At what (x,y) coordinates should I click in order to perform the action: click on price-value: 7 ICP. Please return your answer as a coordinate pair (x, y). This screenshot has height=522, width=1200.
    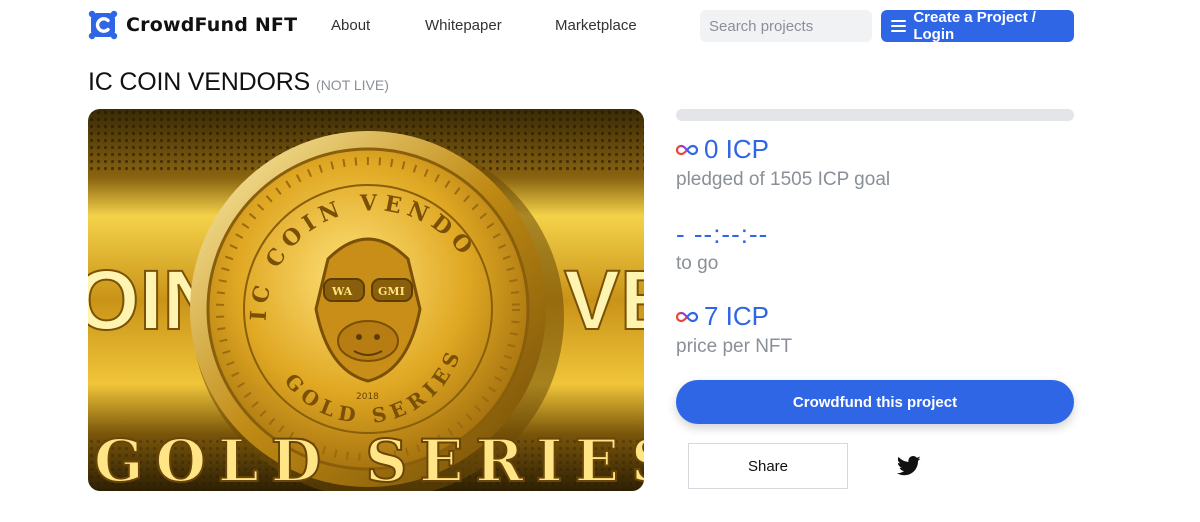
    Looking at the image, I should click on (737, 316).